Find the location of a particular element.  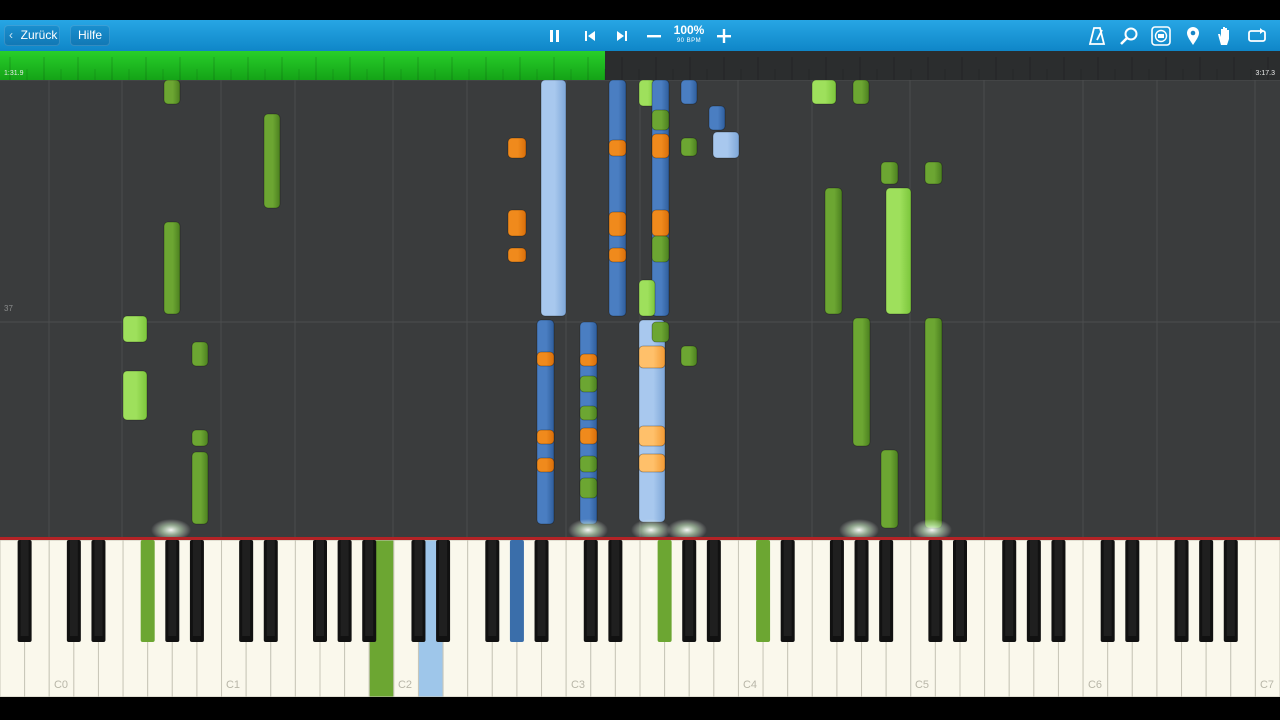

back-button: ‹ Zurück is located at coordinates (32, 35).